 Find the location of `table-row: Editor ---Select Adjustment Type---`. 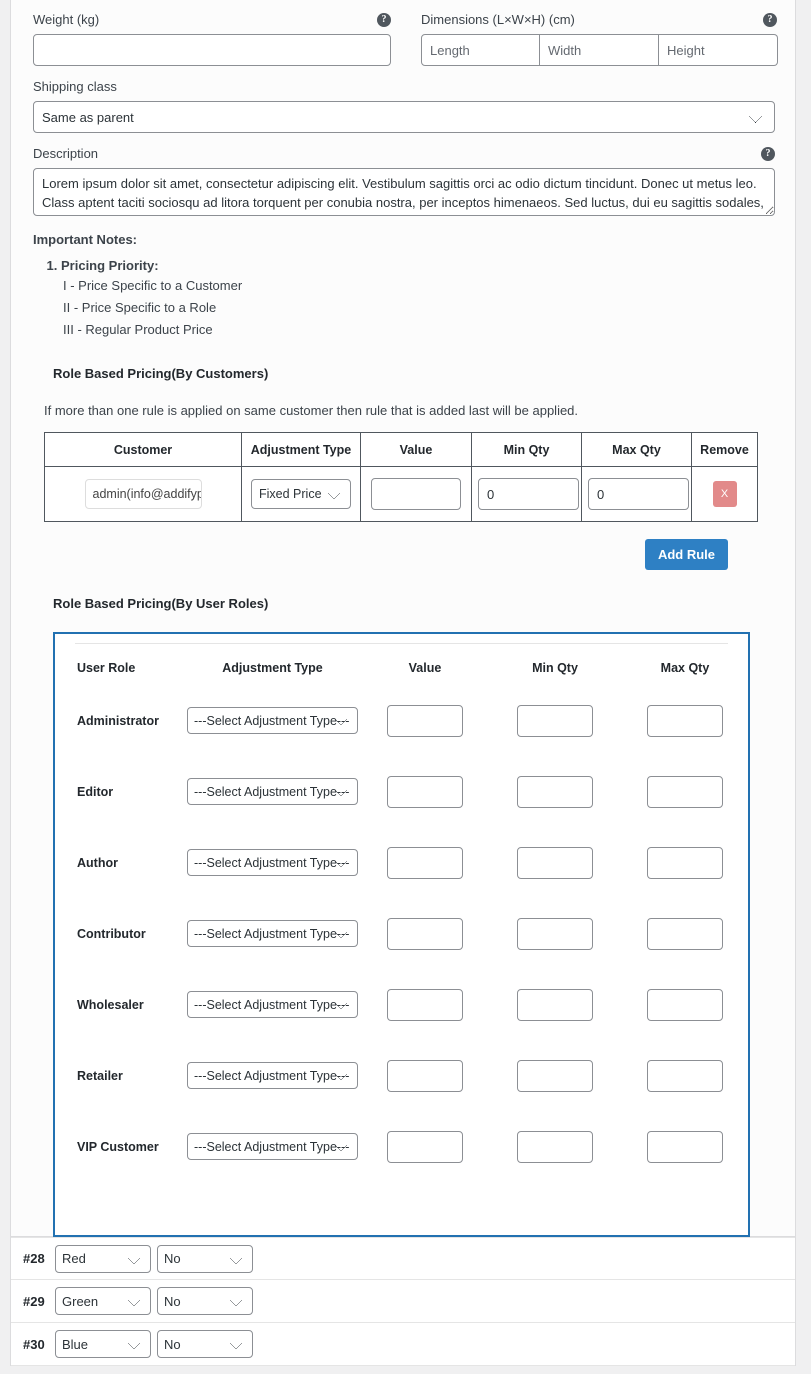

table-row: Editor ---Select Adjustment Type--- is located at coordinates (412, 791).